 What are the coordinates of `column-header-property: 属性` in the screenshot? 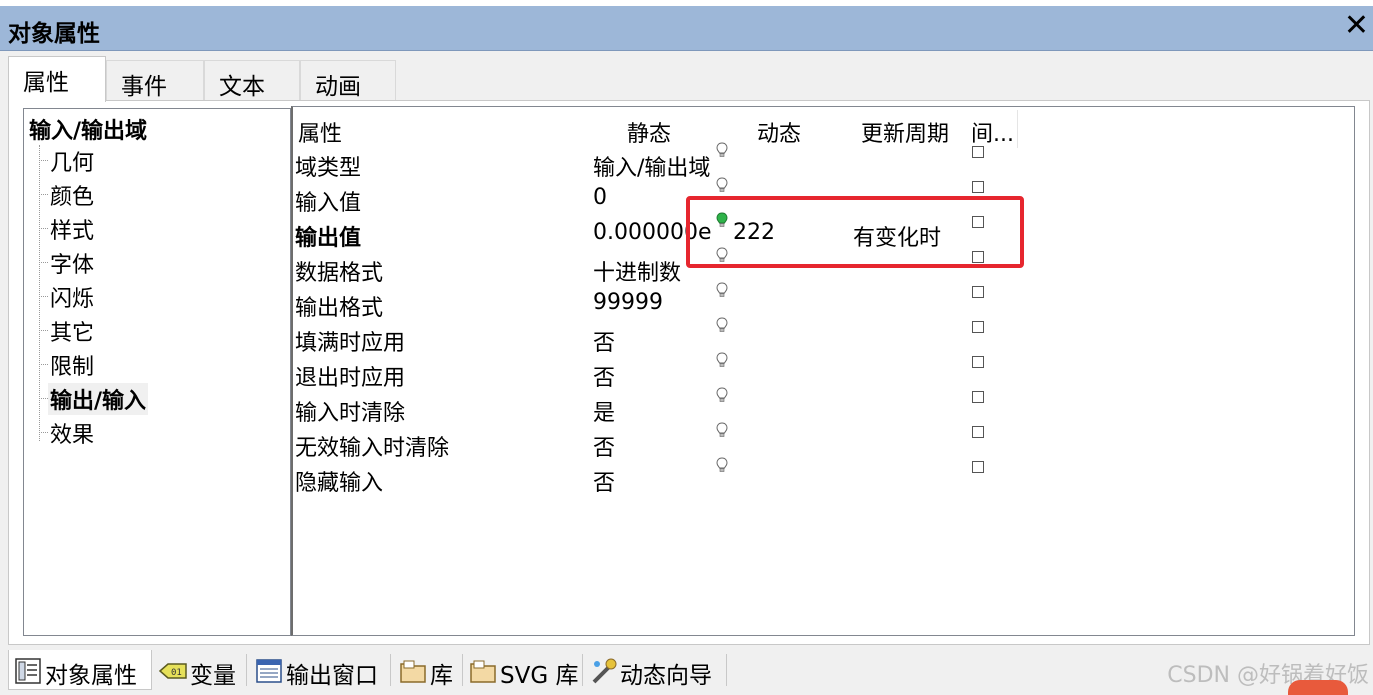 It's located at (442, 129).